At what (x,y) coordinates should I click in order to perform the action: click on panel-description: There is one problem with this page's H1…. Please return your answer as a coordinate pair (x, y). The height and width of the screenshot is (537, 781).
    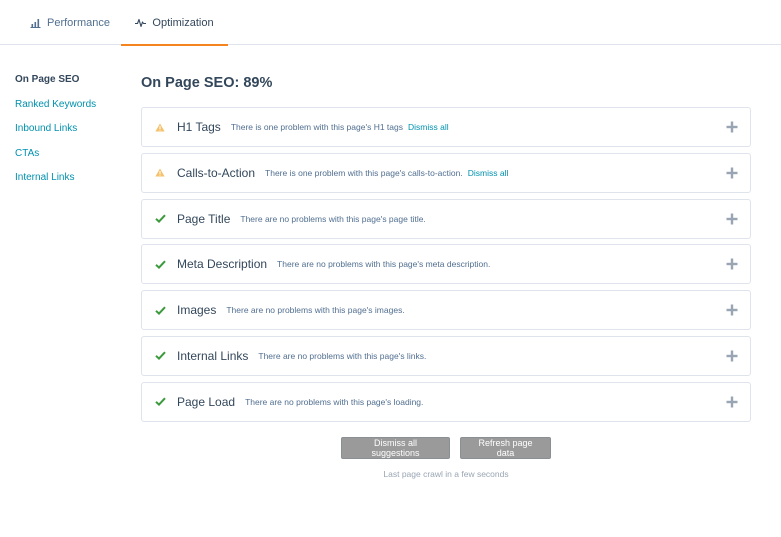
    Looking at the image, I should click on (316, 127).